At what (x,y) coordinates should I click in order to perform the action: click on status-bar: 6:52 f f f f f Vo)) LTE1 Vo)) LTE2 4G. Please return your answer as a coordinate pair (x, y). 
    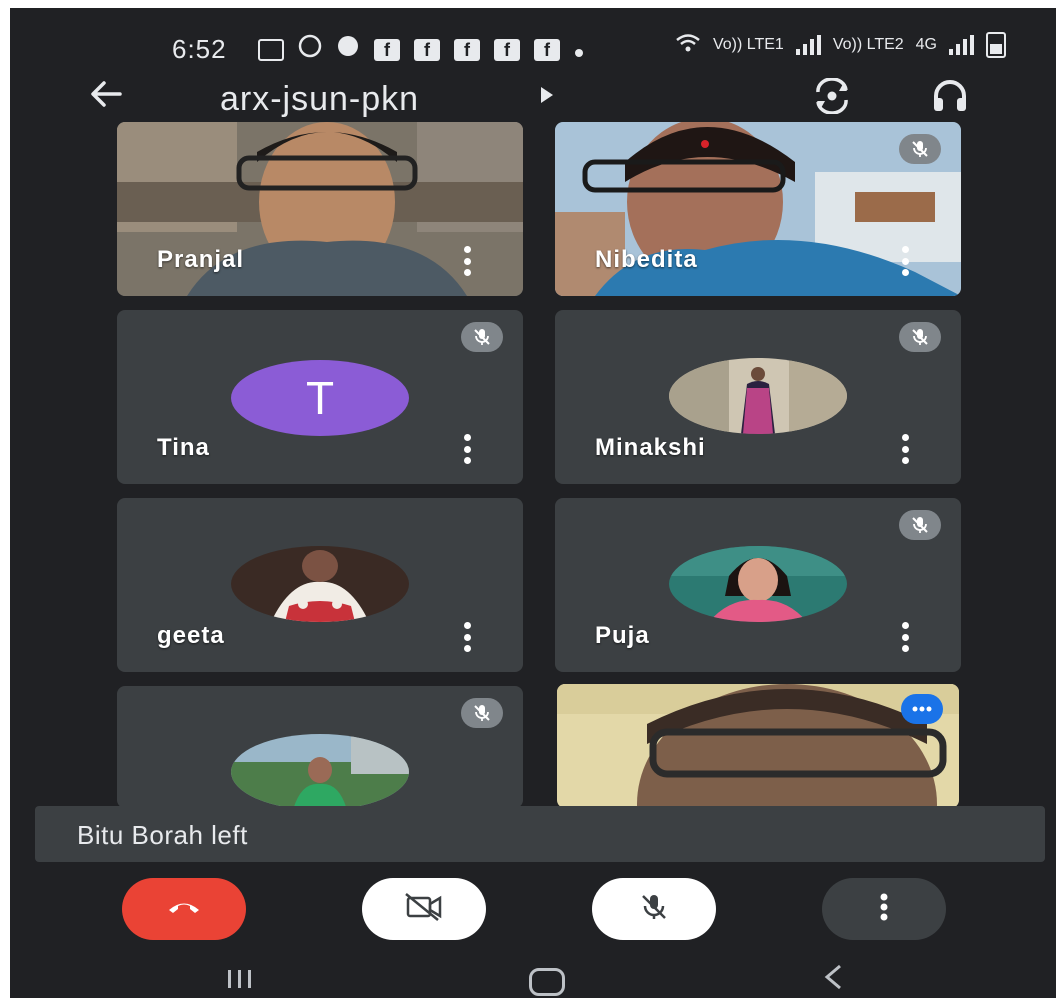
    Looking at the image, I should click on (533, 40).